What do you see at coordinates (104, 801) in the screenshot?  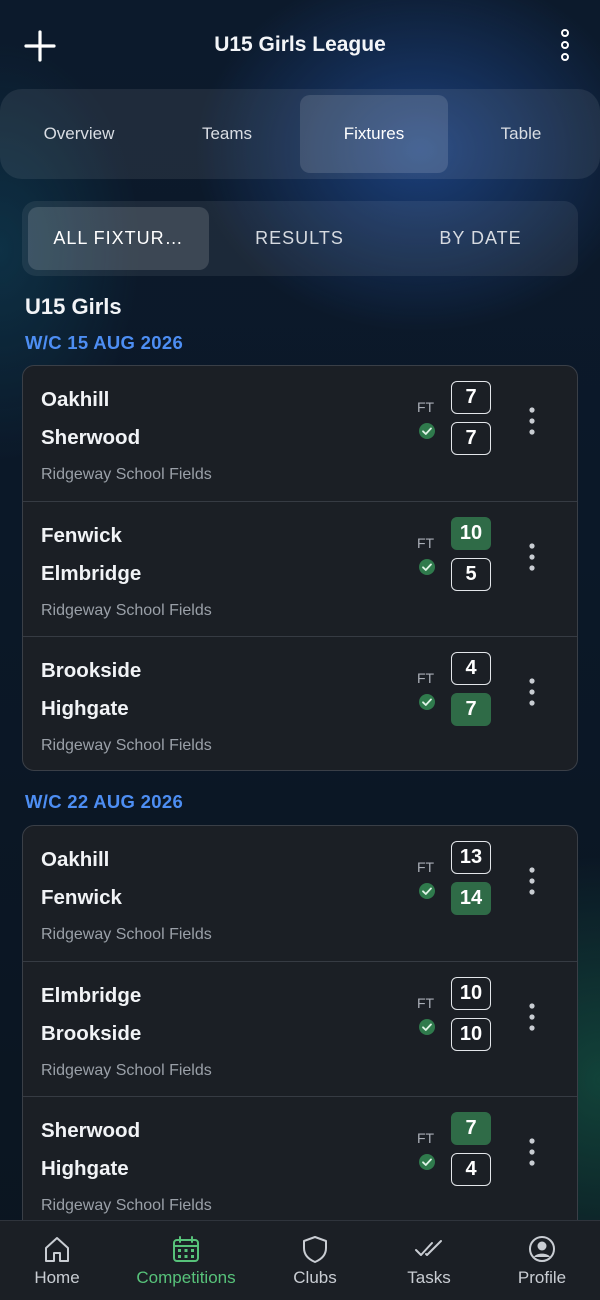 I see `week-label: W/C 22 AUG 2026` at bounding box center [104, 801].